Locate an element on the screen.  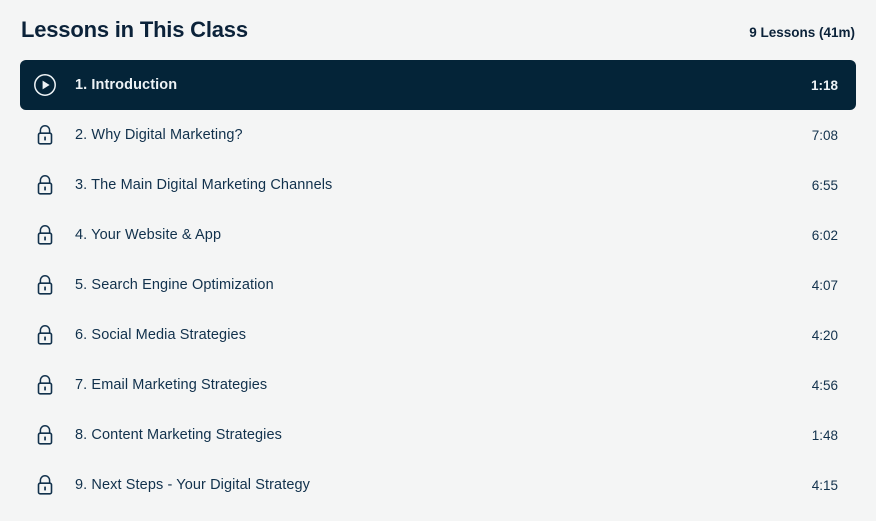
play-circle-icon is located at coordinates (45, 85).